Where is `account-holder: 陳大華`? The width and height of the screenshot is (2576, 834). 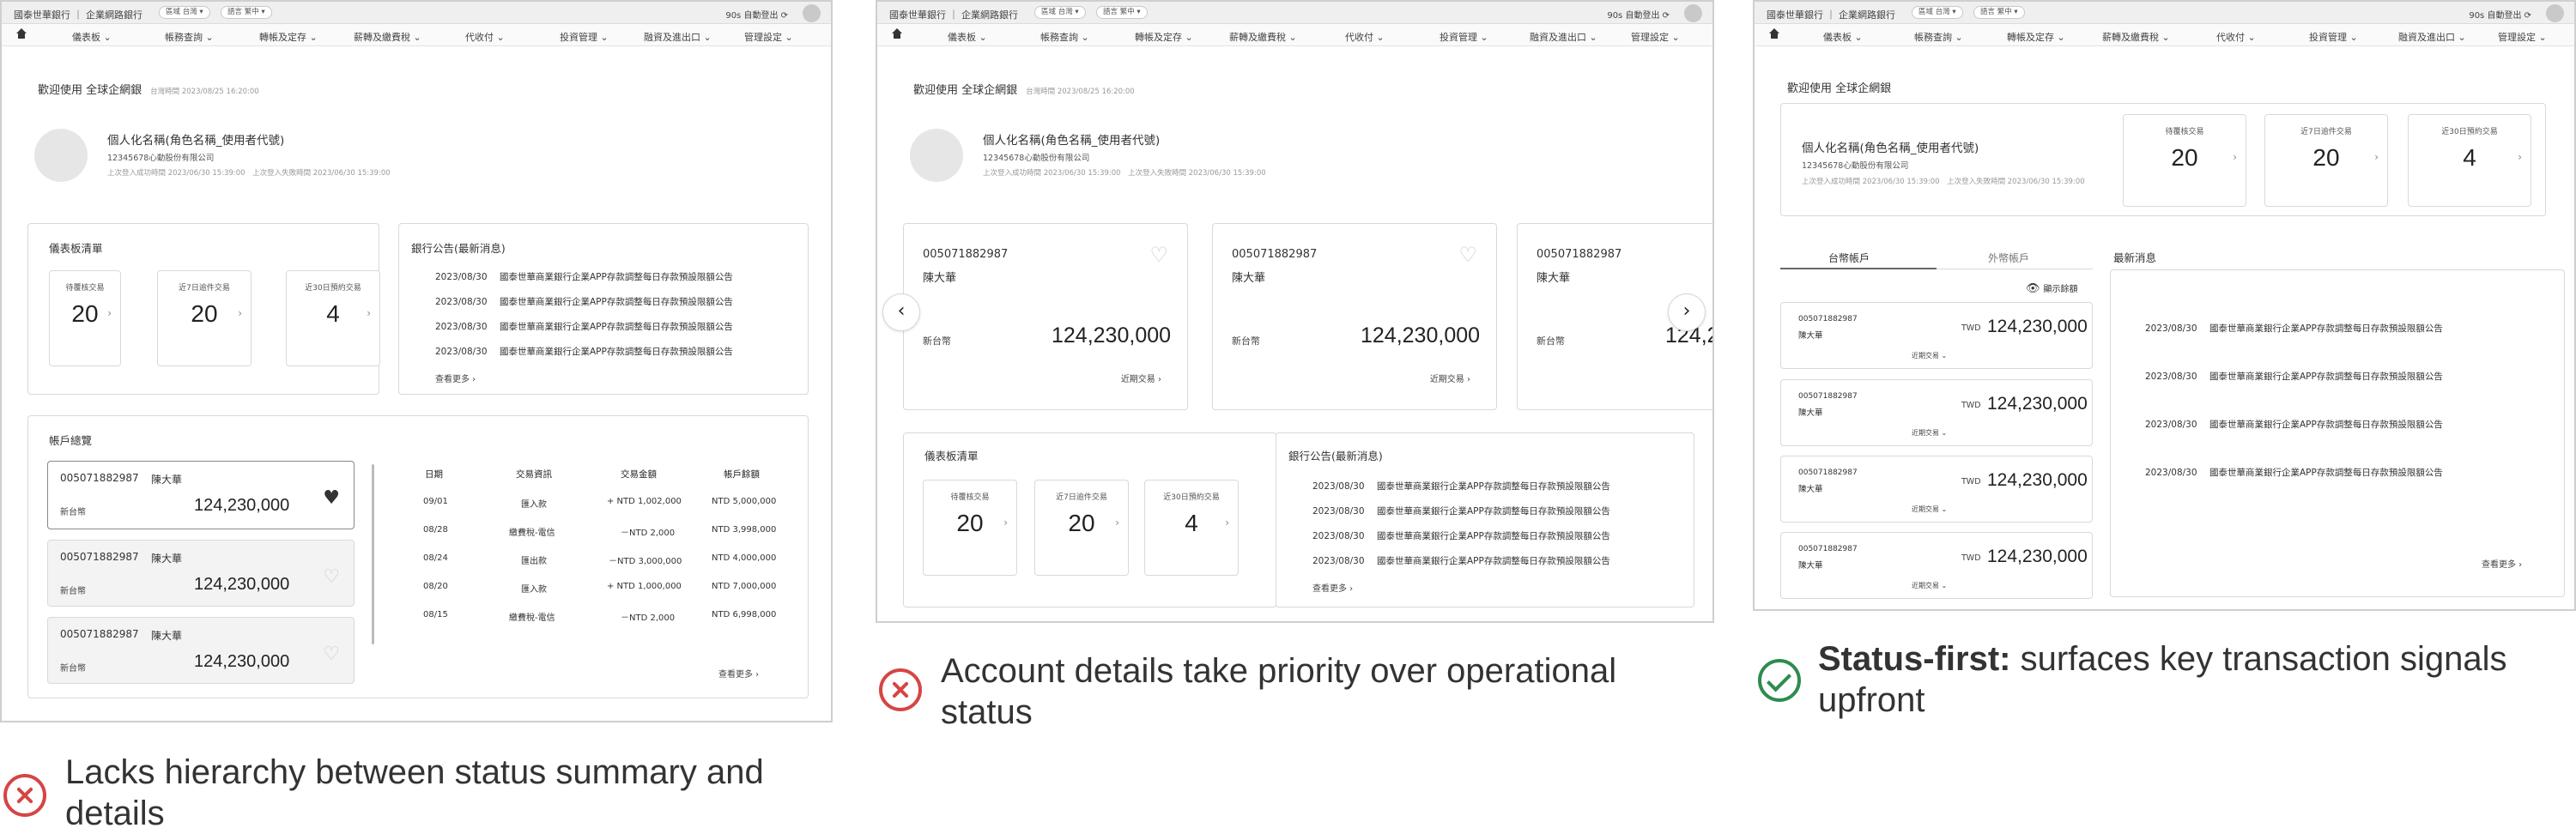
account-holder: 陳大華 is located at coordinates (1810, 489).